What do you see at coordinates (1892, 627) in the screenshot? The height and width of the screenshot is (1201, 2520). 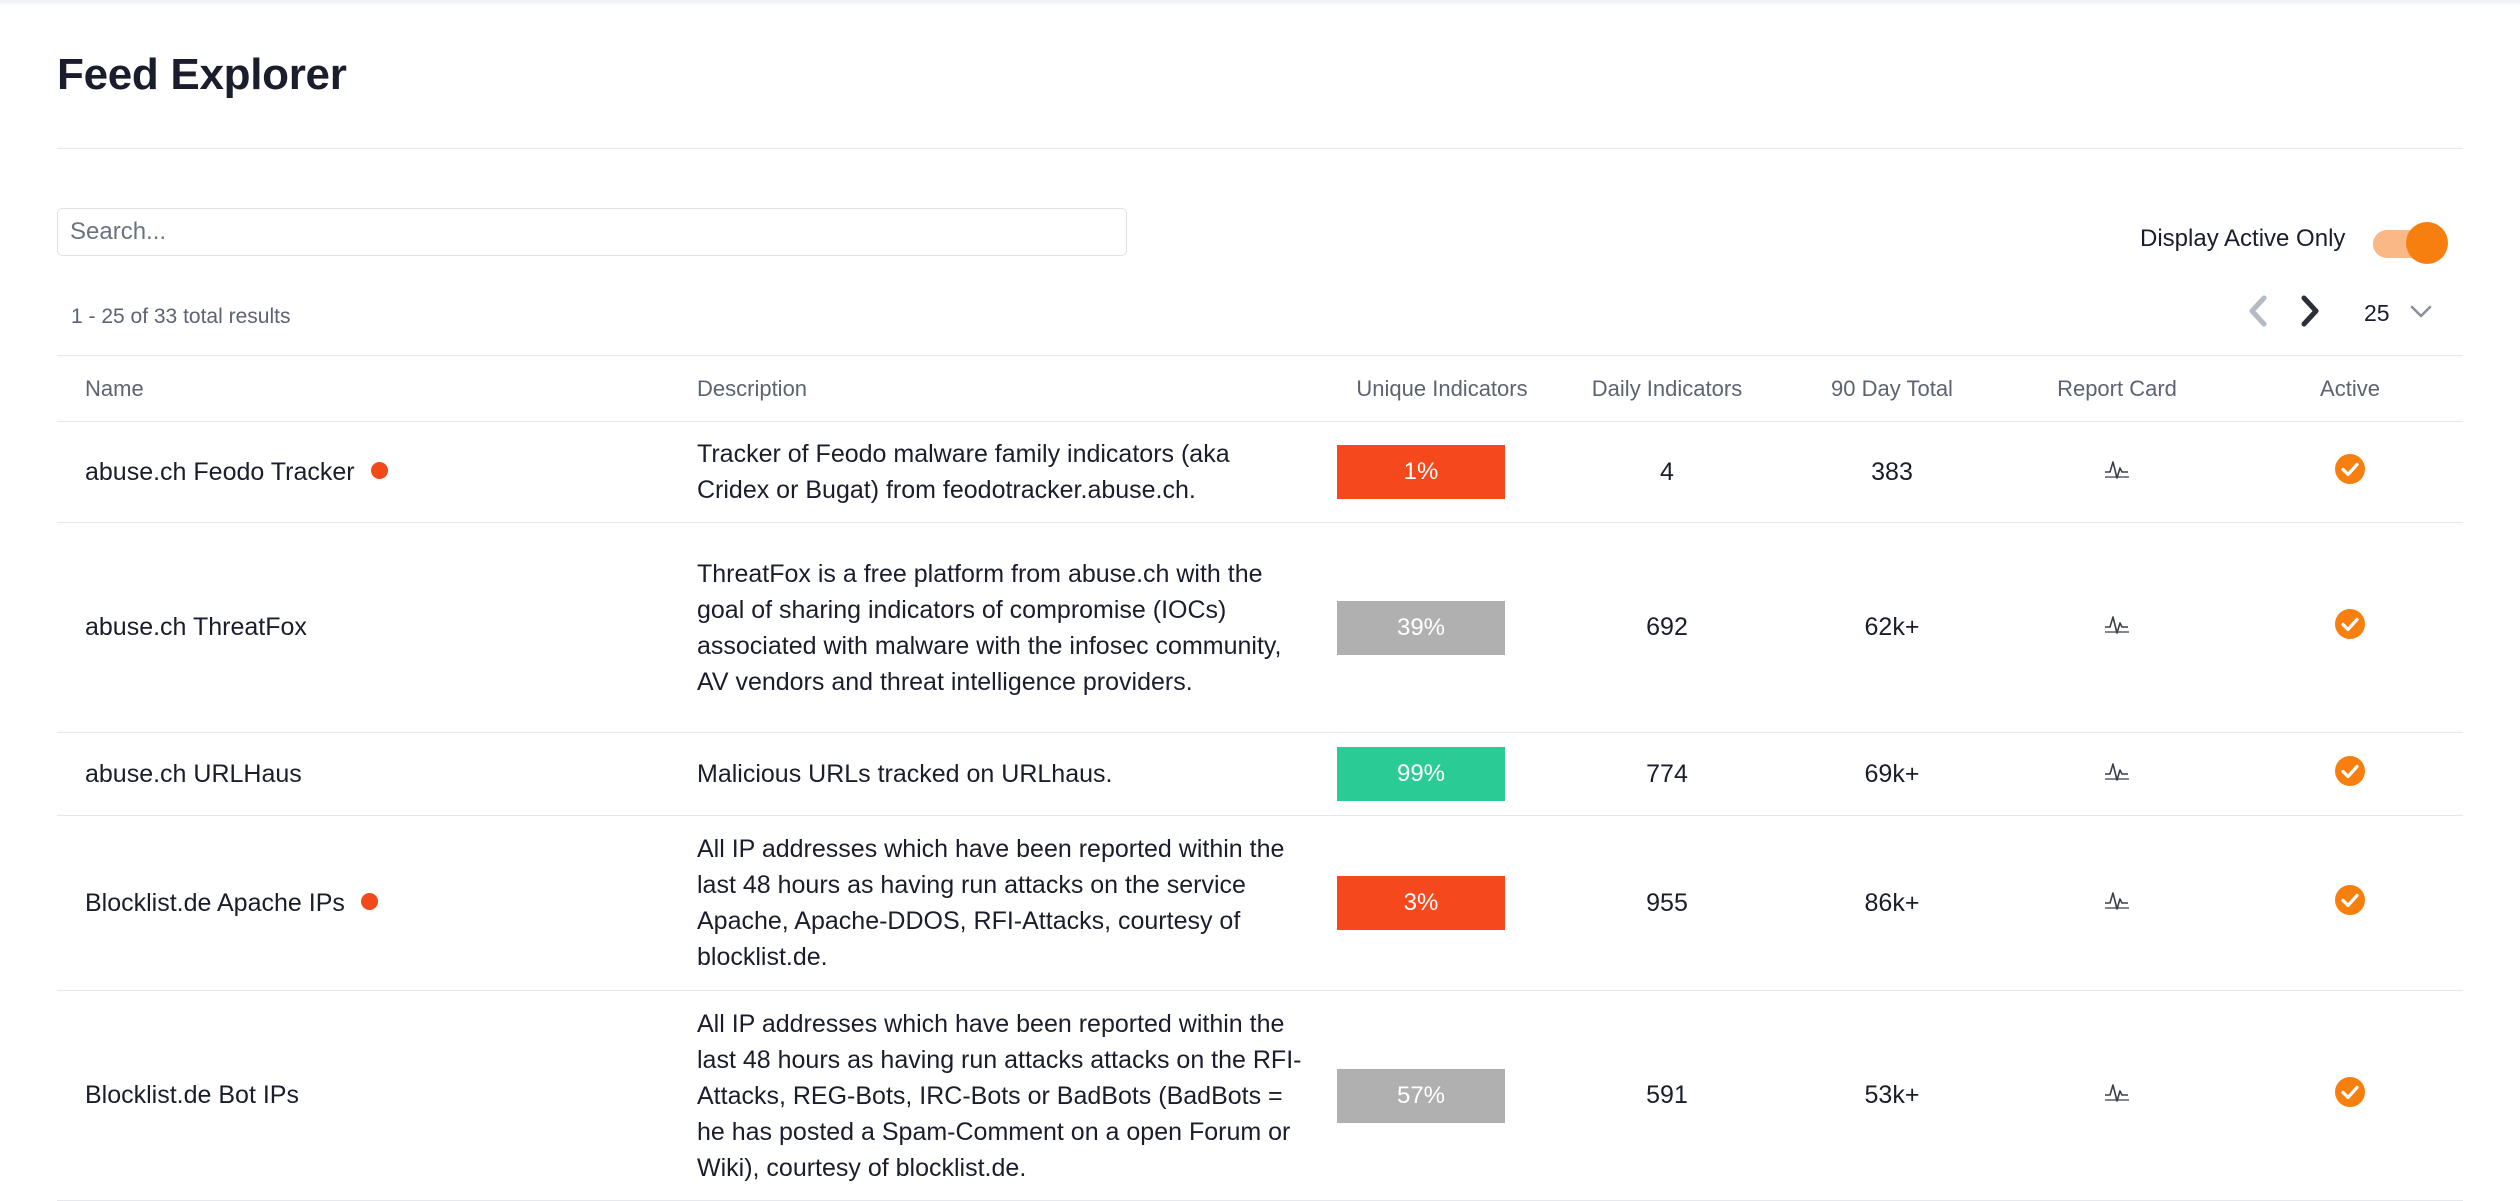 I see `ninety-day-total: 62k+` at bounding box center [1892, 627].